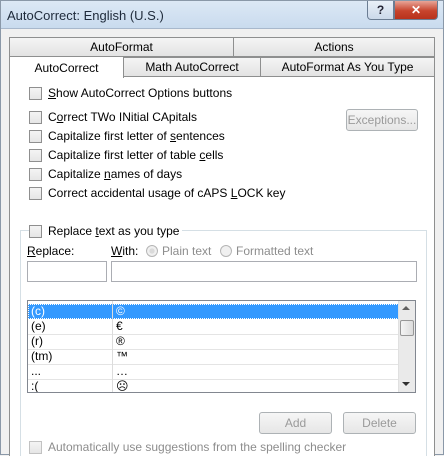 The width and height of the screenshot is (444, 456). What do you see at coordinates (140, 93) in the screenshot?
I see `show-options-buttons-label: Show AutoCorrect Options buttons` at bounding box center [140, 93].